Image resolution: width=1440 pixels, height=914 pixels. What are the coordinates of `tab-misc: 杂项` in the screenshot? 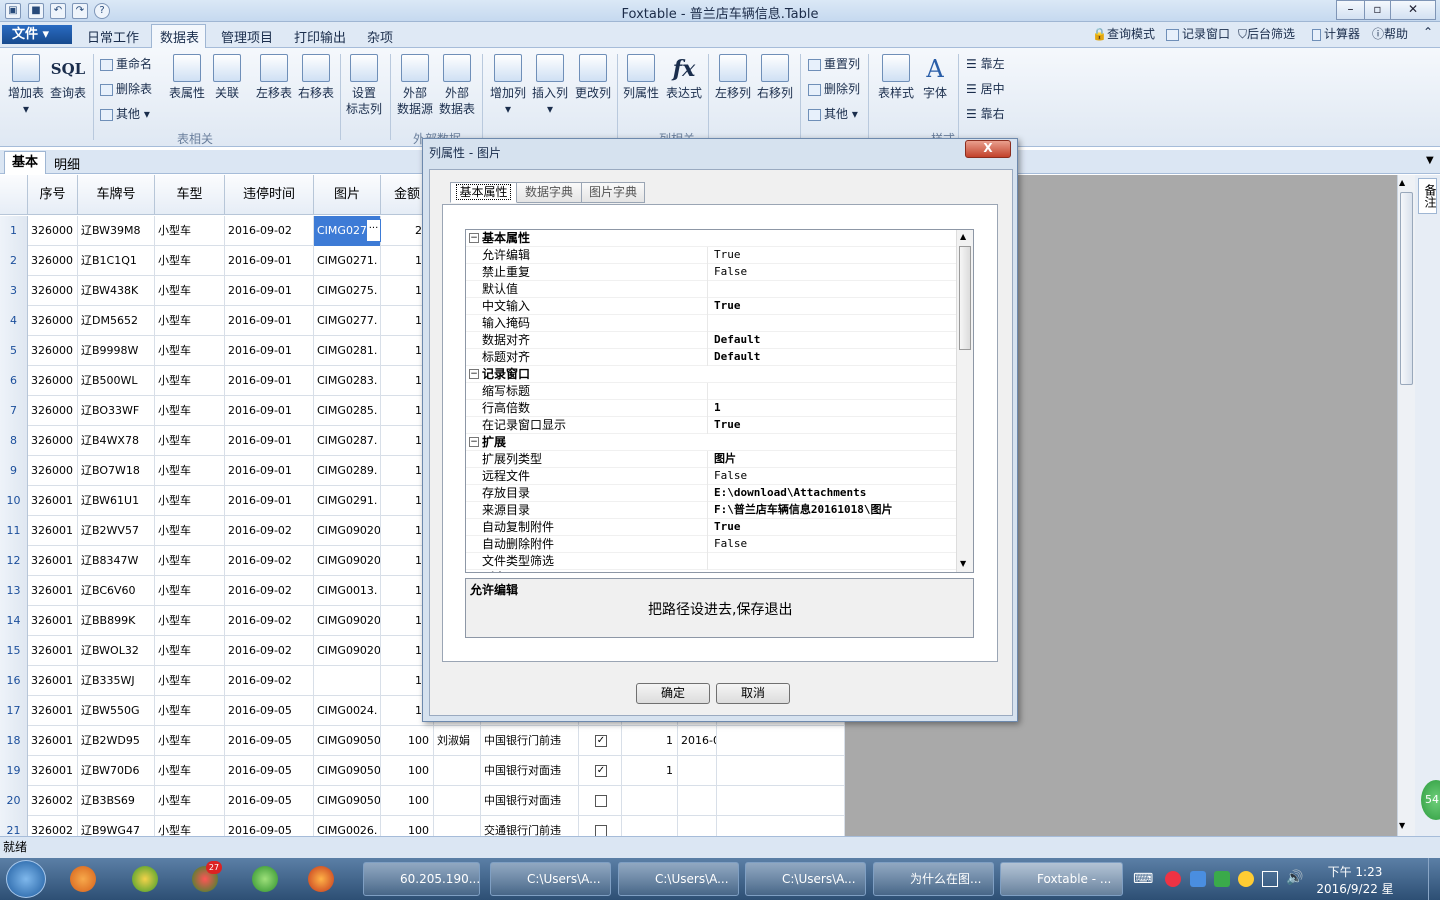 It's located at (380, 36).